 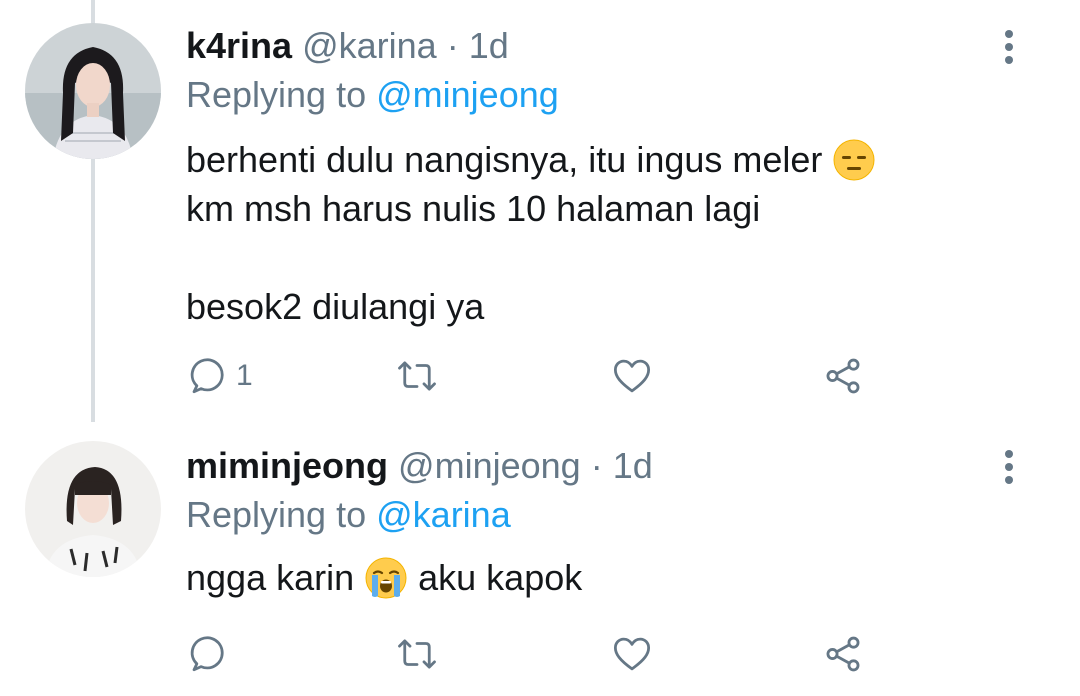 What do you see at coordinates (239, 45) in the screenshot?
I see `display-name: k4rina` at bounding box center [239, 45].